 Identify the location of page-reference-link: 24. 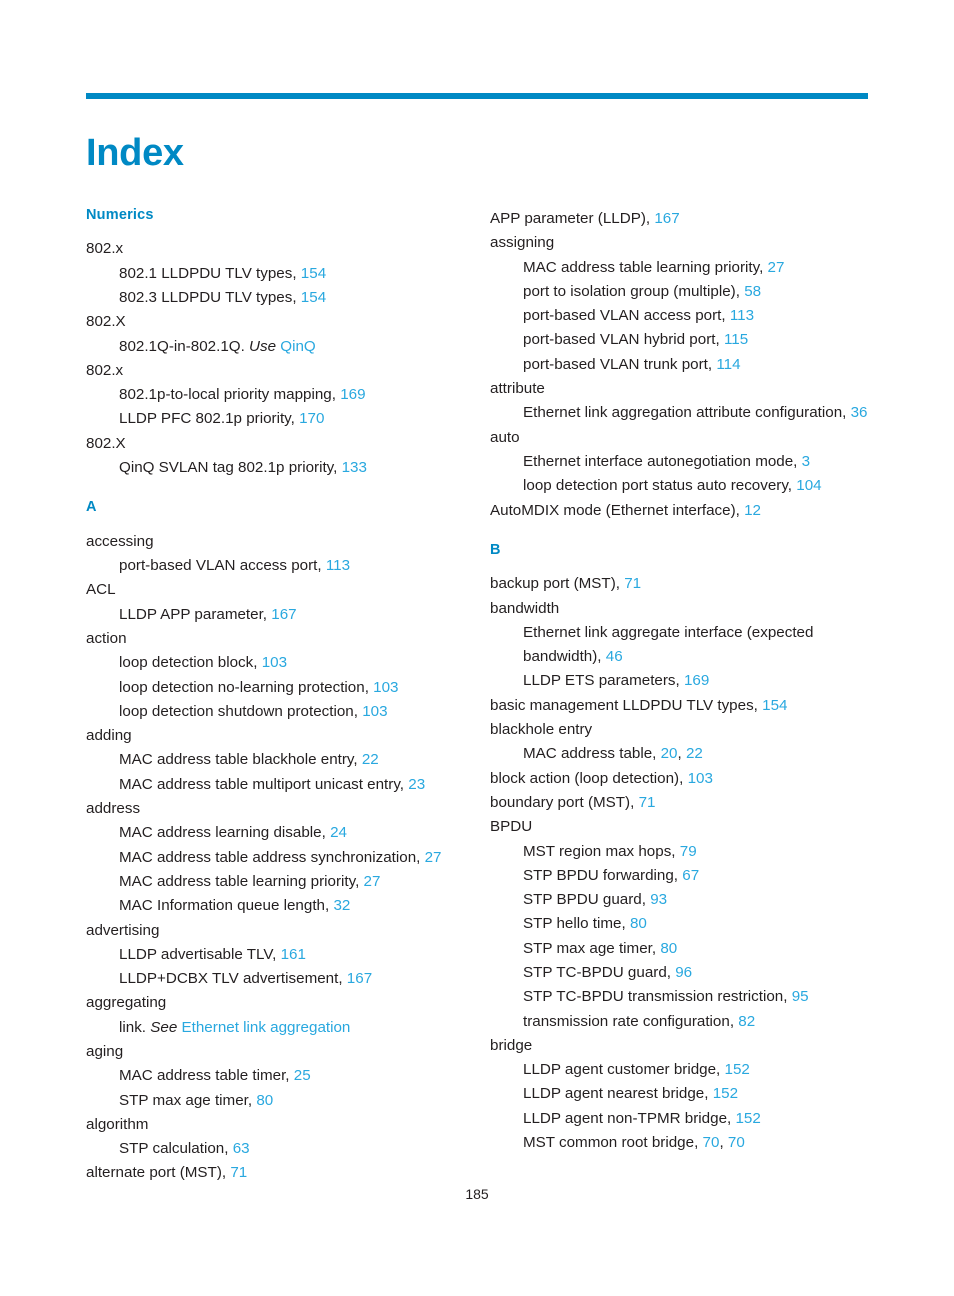
(338, 832).